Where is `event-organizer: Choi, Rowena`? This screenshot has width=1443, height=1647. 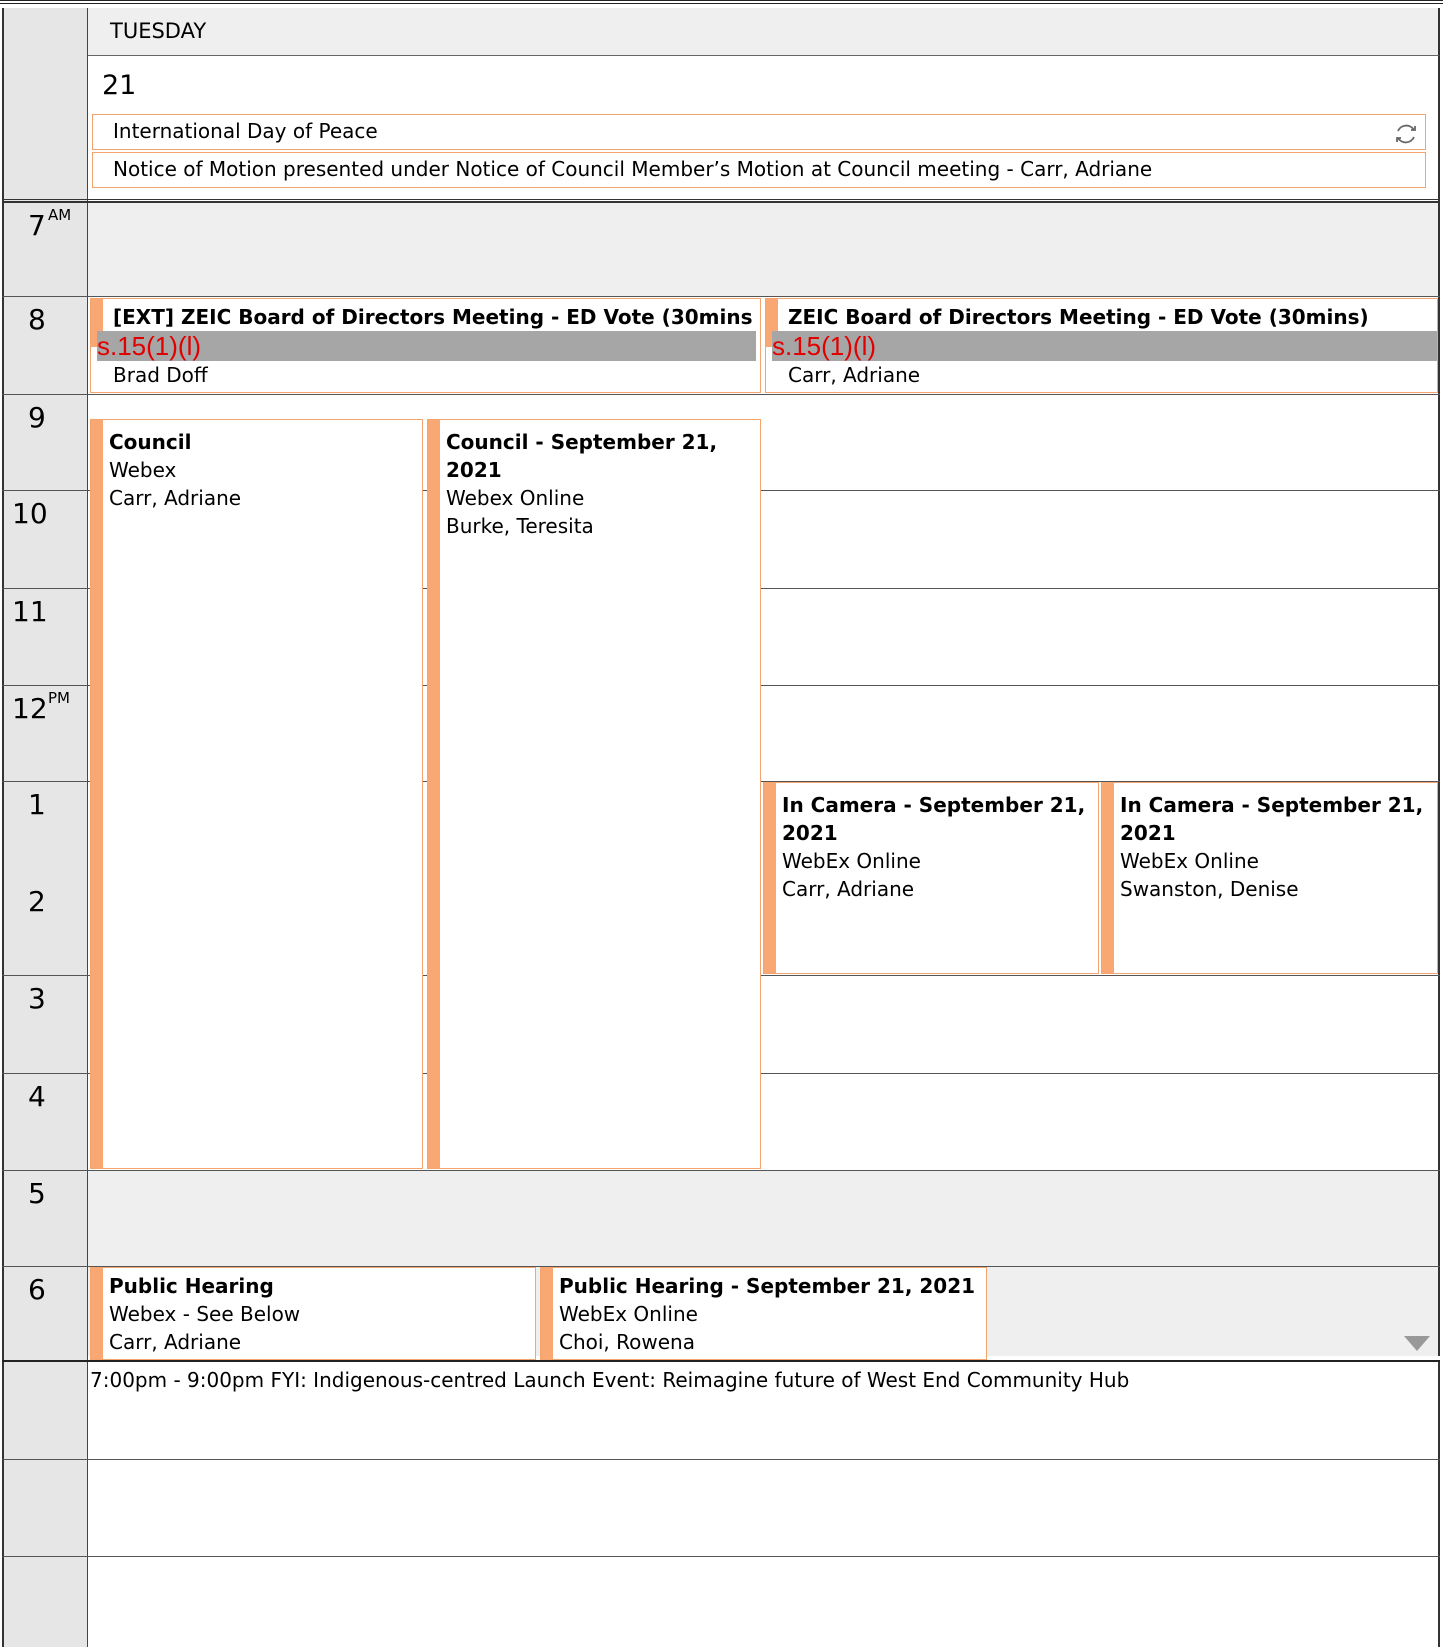 event-organizer: Choi, Rowena is located at coordinates (627, 1342).